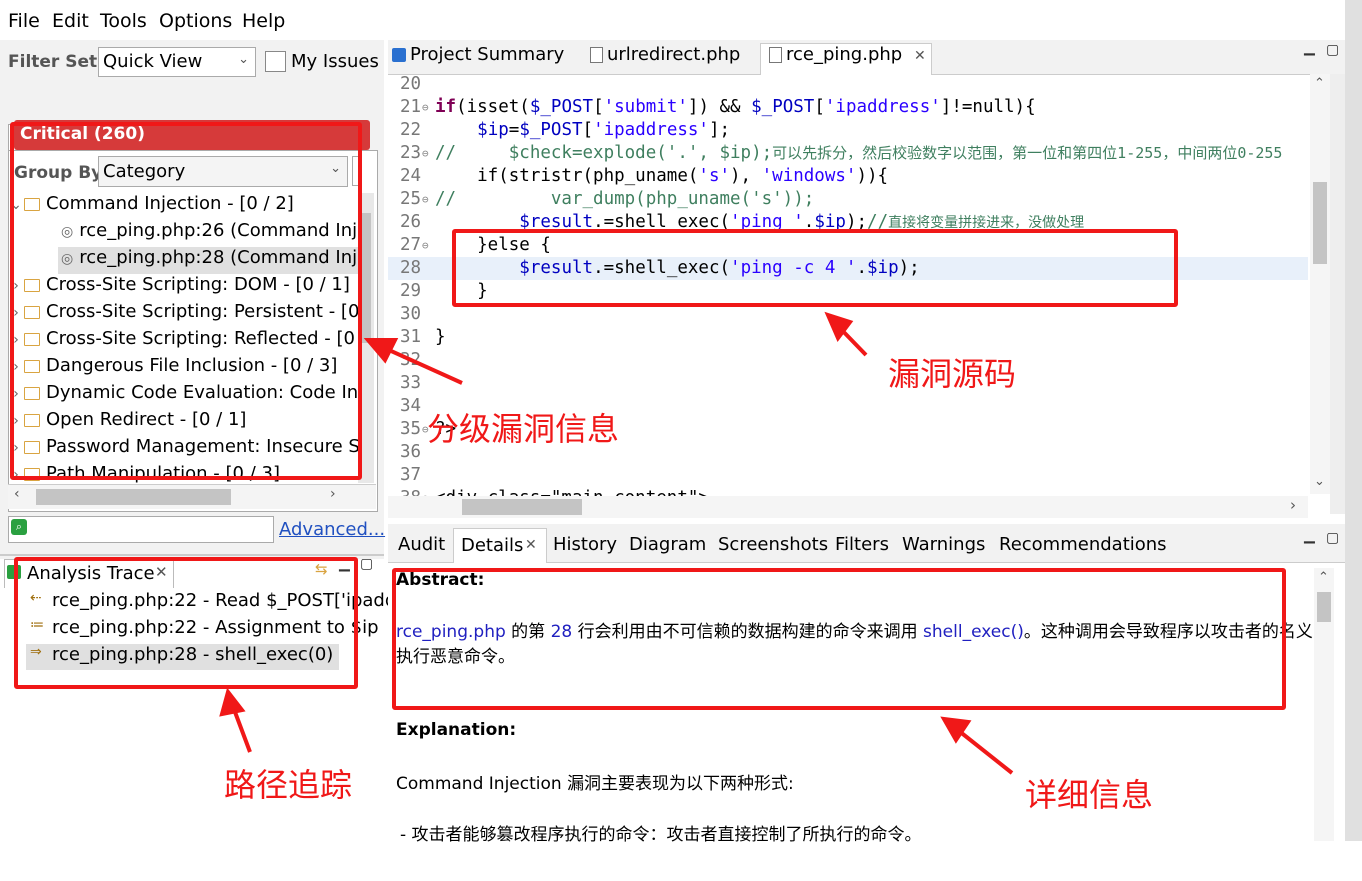  Describe the element at coordinates (232, 702) in the screenshot. I see `arrow-head-trace` at that location.